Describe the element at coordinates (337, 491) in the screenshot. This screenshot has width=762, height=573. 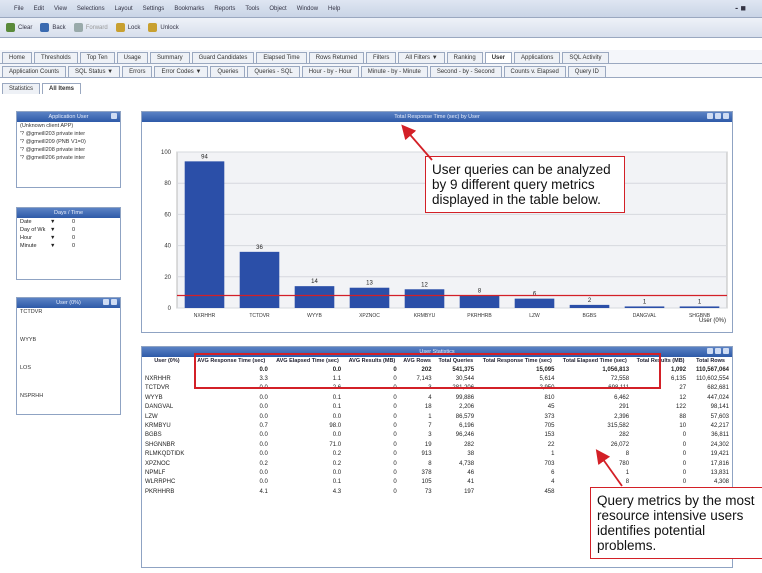
I see `table-cell: 4.3` at that location.